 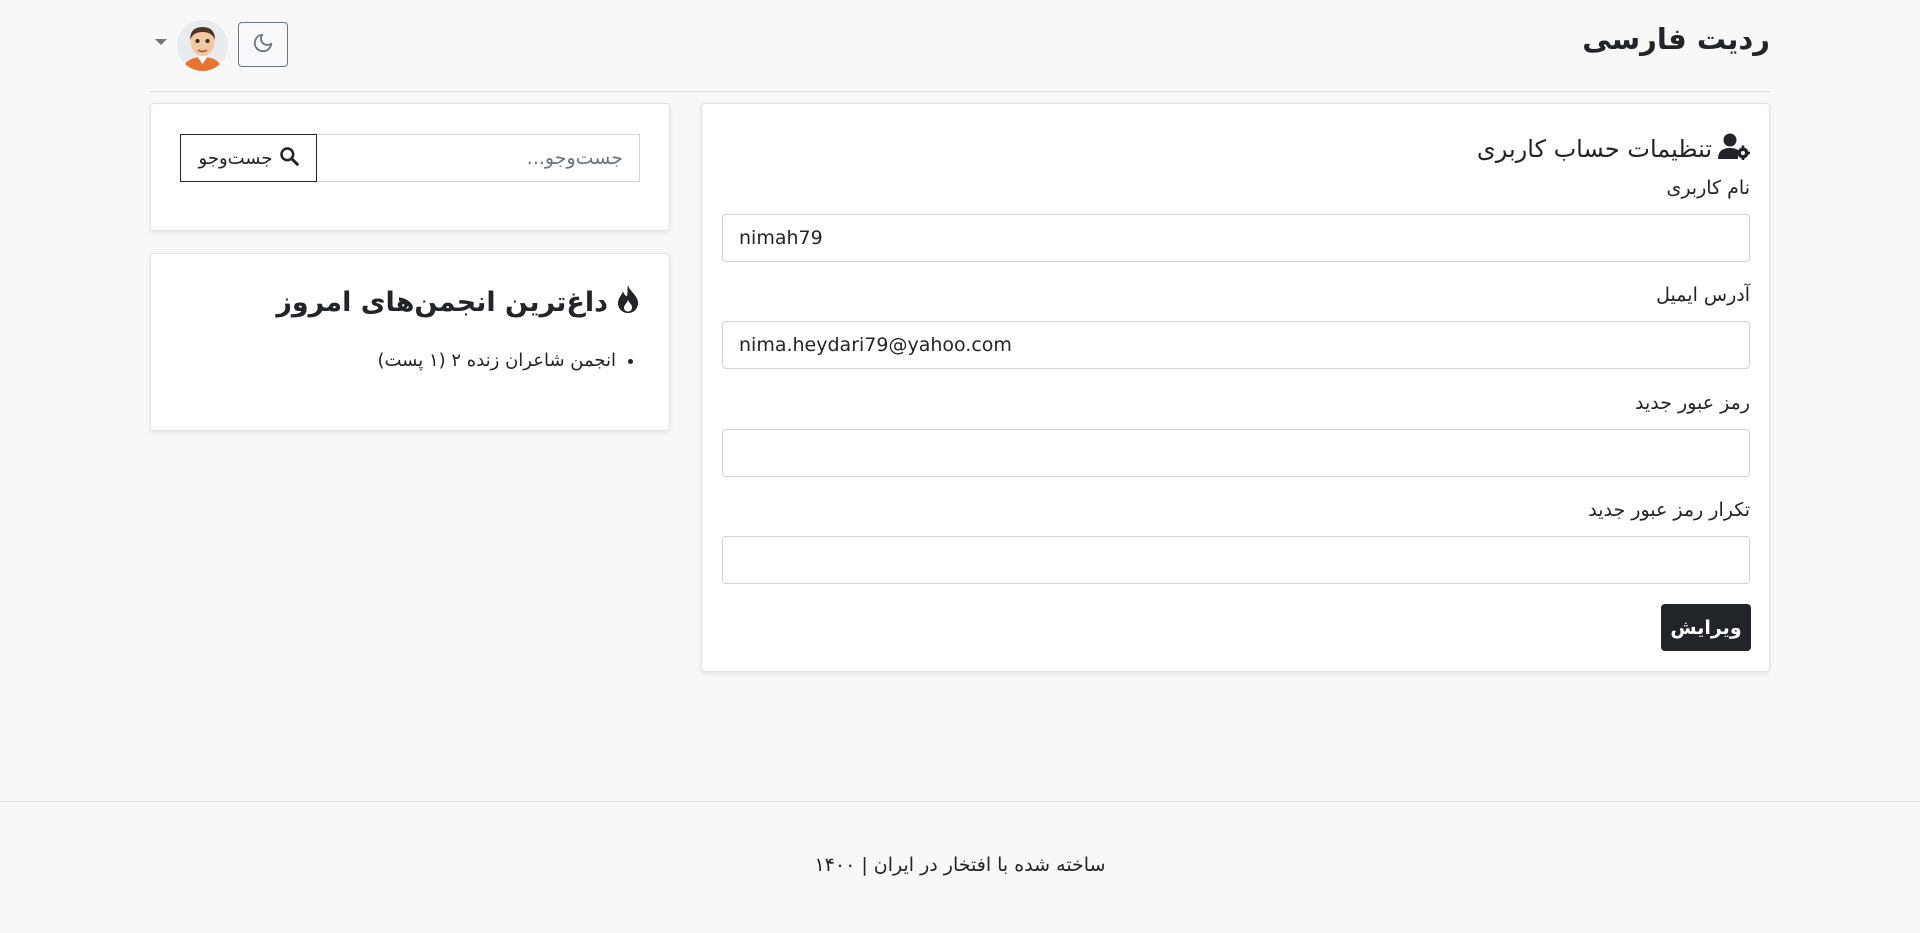 I want to click on hot-communities-title: داغ‌ترین انجمن‌های امروز, so click(x=458, y=302).